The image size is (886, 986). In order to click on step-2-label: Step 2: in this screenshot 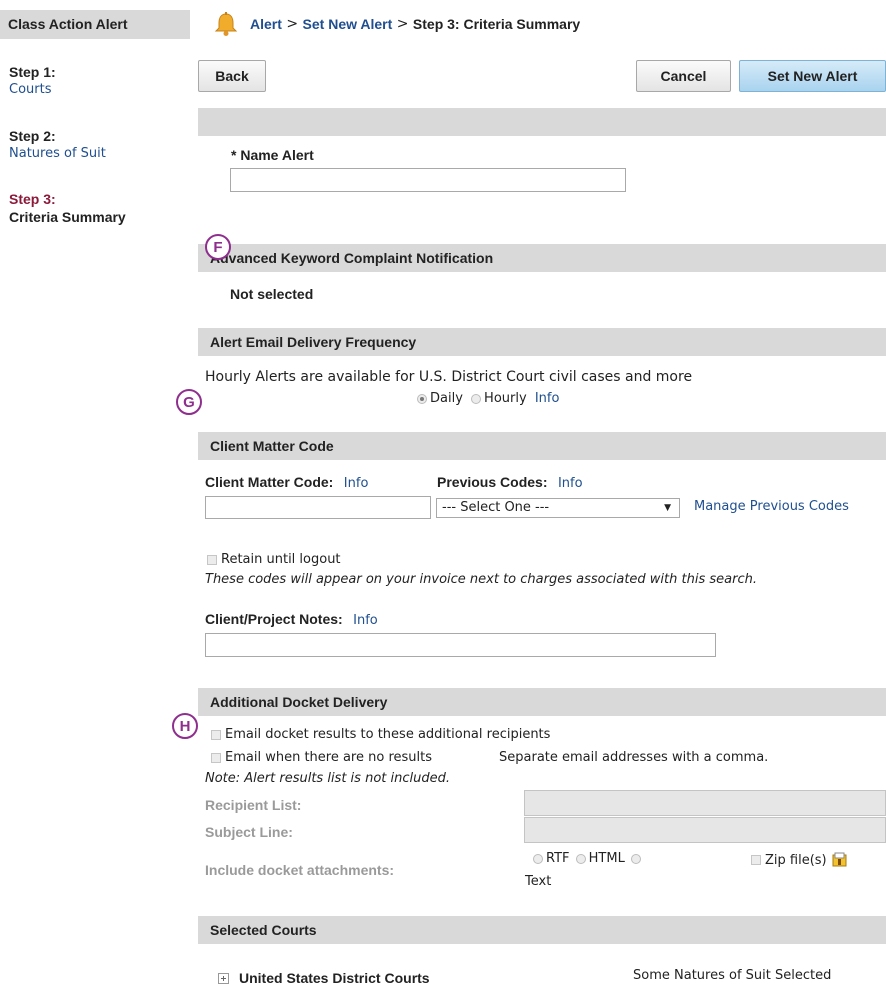, I will do `click(32, 136)`.